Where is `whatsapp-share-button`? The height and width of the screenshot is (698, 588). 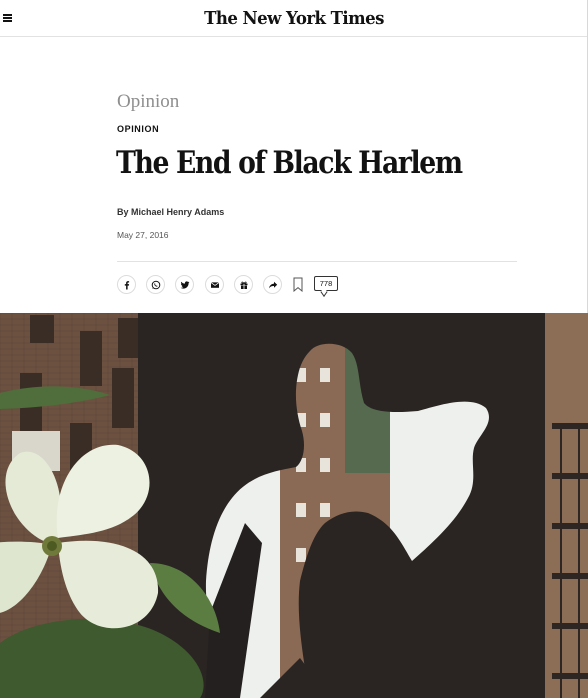 whatsapp-share-button is located at coordinates (155, 284).